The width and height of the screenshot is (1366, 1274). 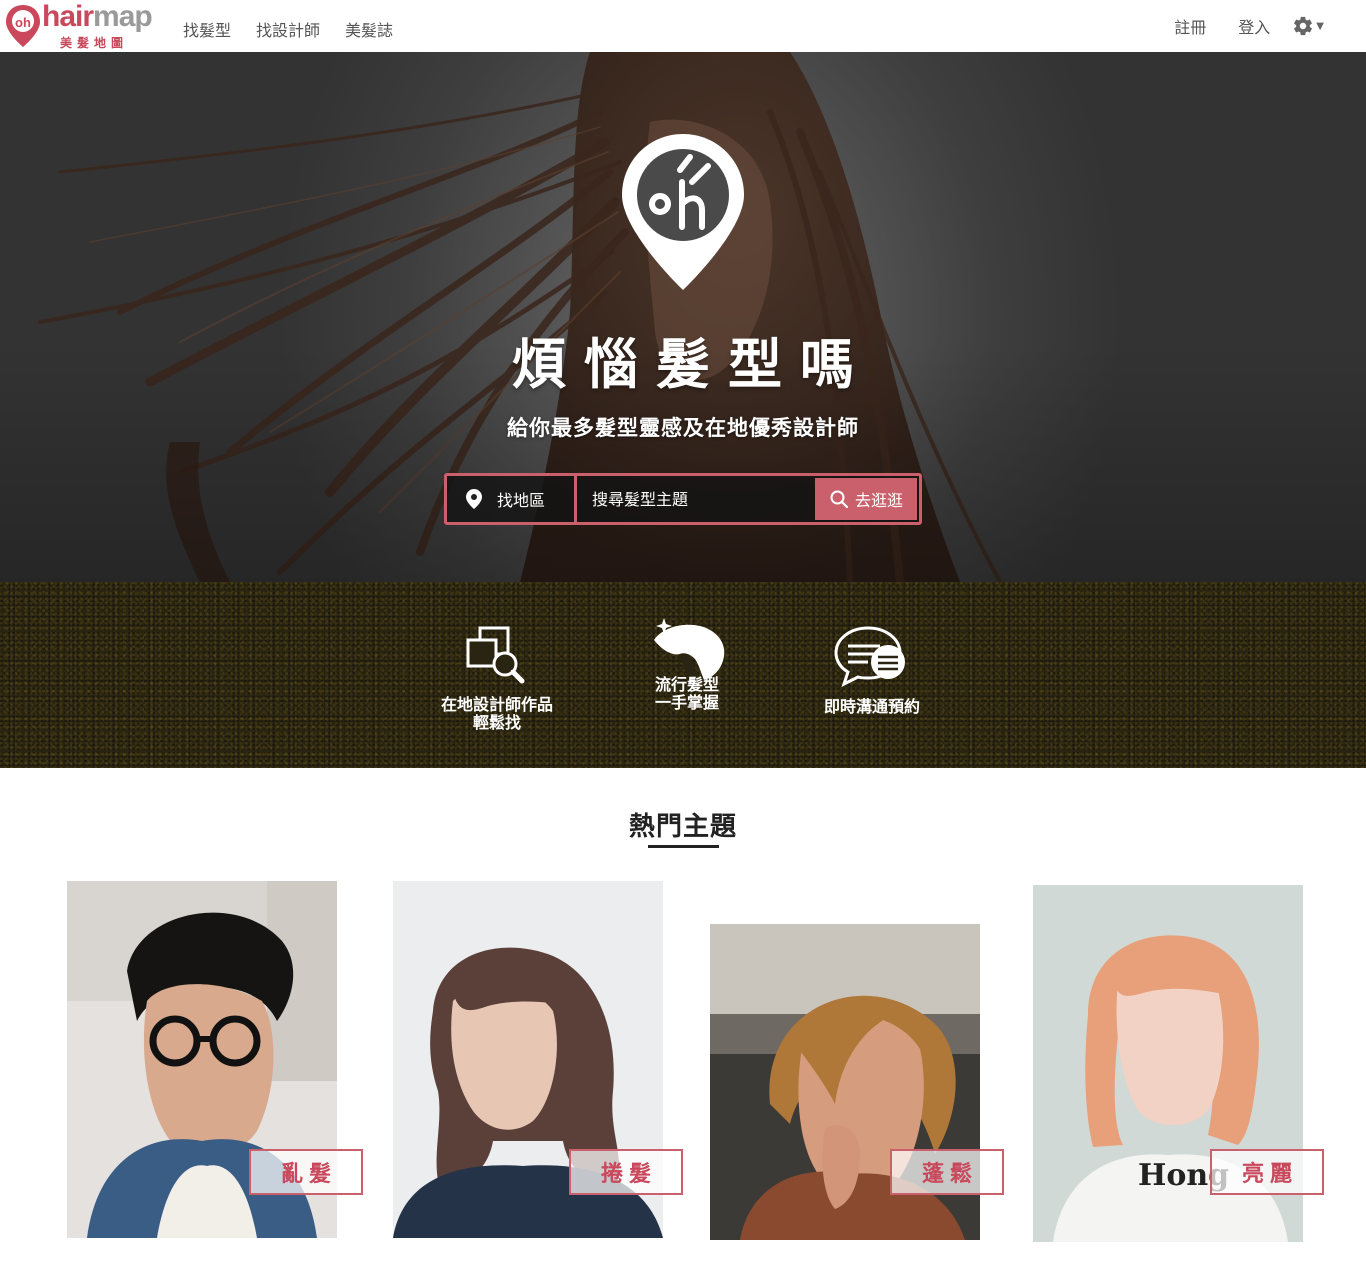 I want to click on search-submit-label: 去逛逛, so click(x=878, y=500).